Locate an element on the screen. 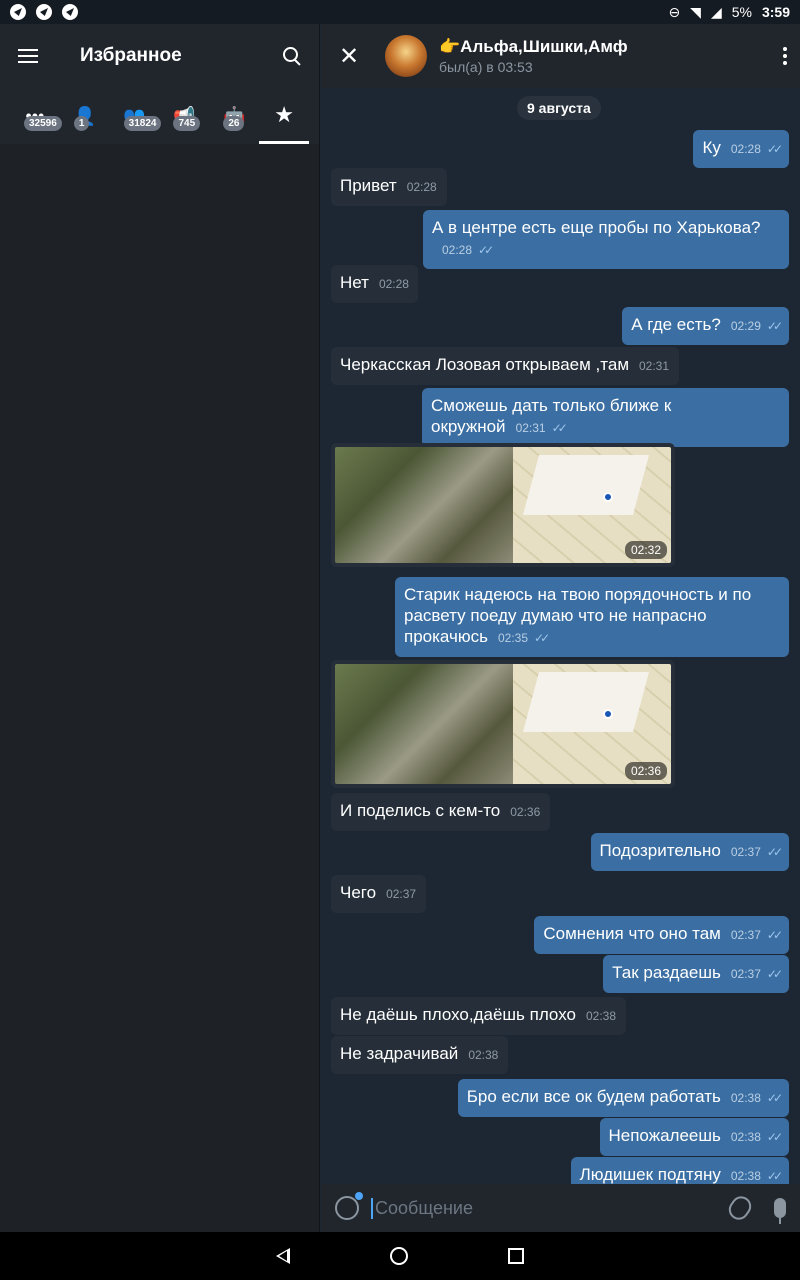  search-icon is located at coordinates (292, 56).